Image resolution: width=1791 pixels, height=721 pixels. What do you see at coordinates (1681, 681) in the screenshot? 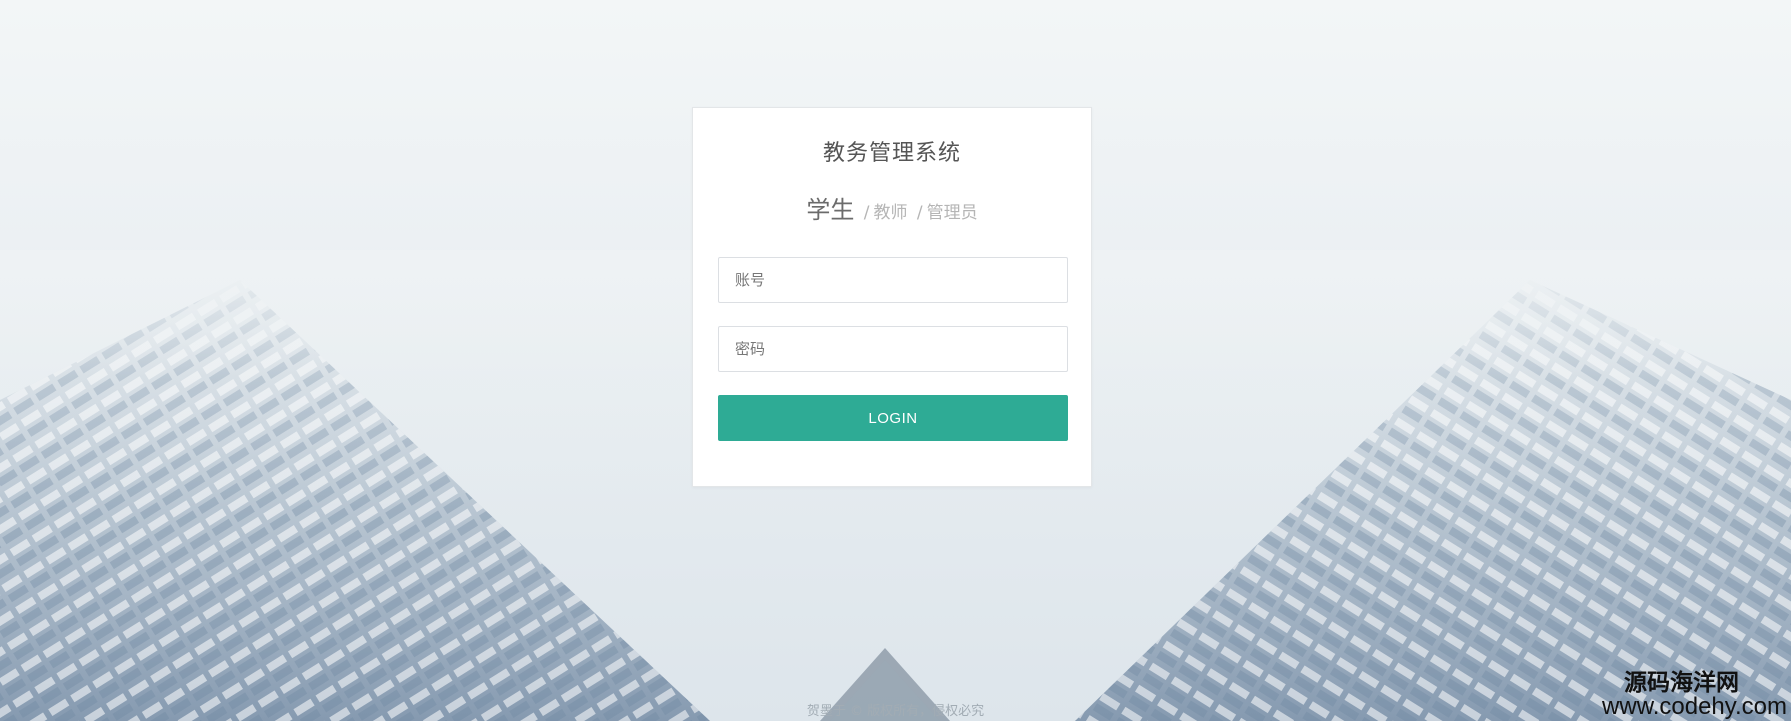
I see `watermark-name: 源码海洋网` at bounding box center [1681, 681].